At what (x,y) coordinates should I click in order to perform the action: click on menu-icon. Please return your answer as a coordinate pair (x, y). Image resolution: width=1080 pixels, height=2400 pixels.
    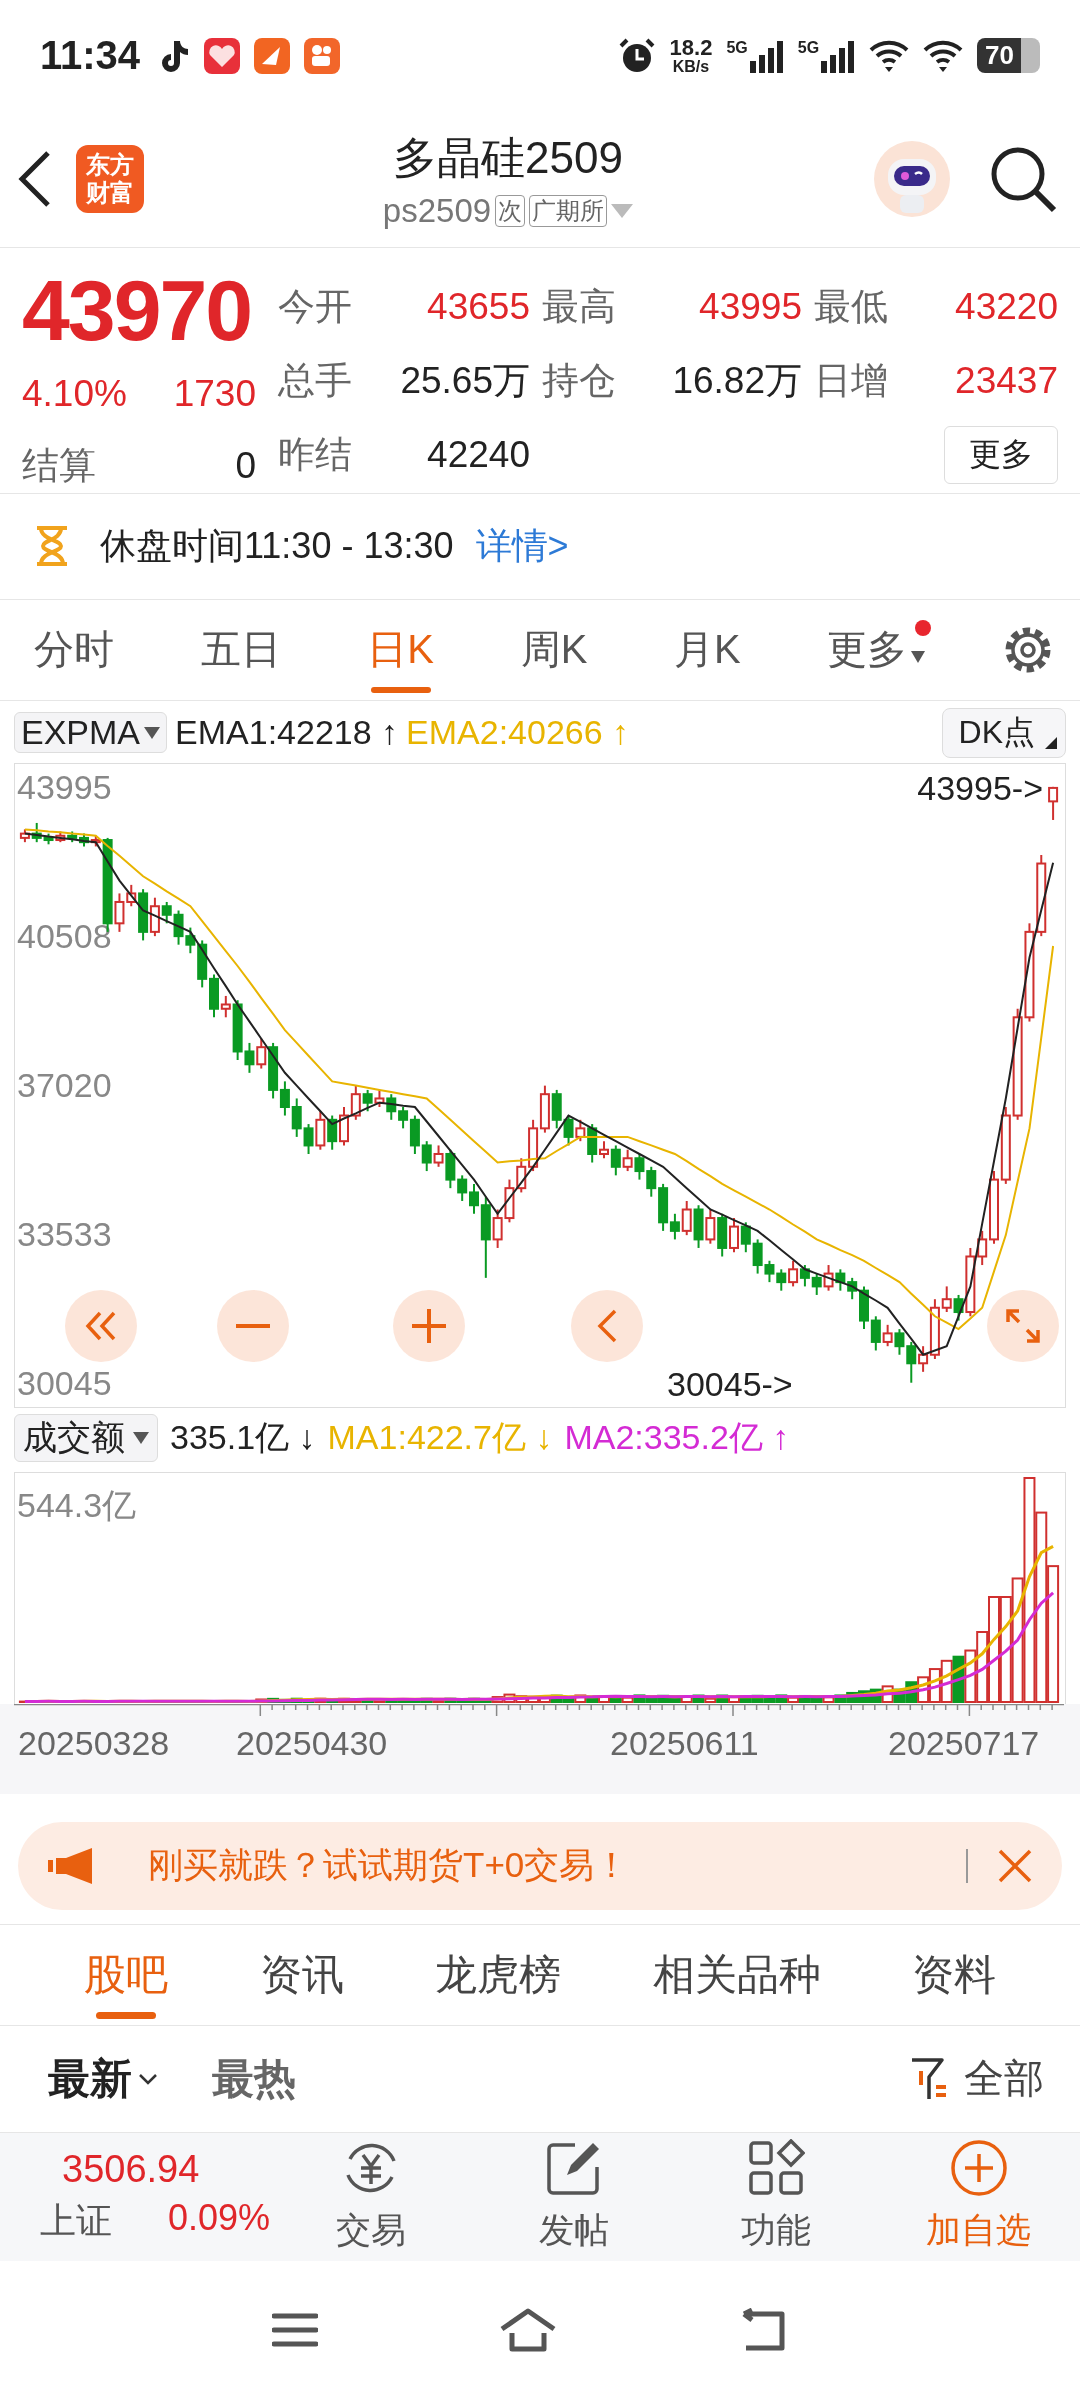
    Looking at the image, I should click on (295, 2330).